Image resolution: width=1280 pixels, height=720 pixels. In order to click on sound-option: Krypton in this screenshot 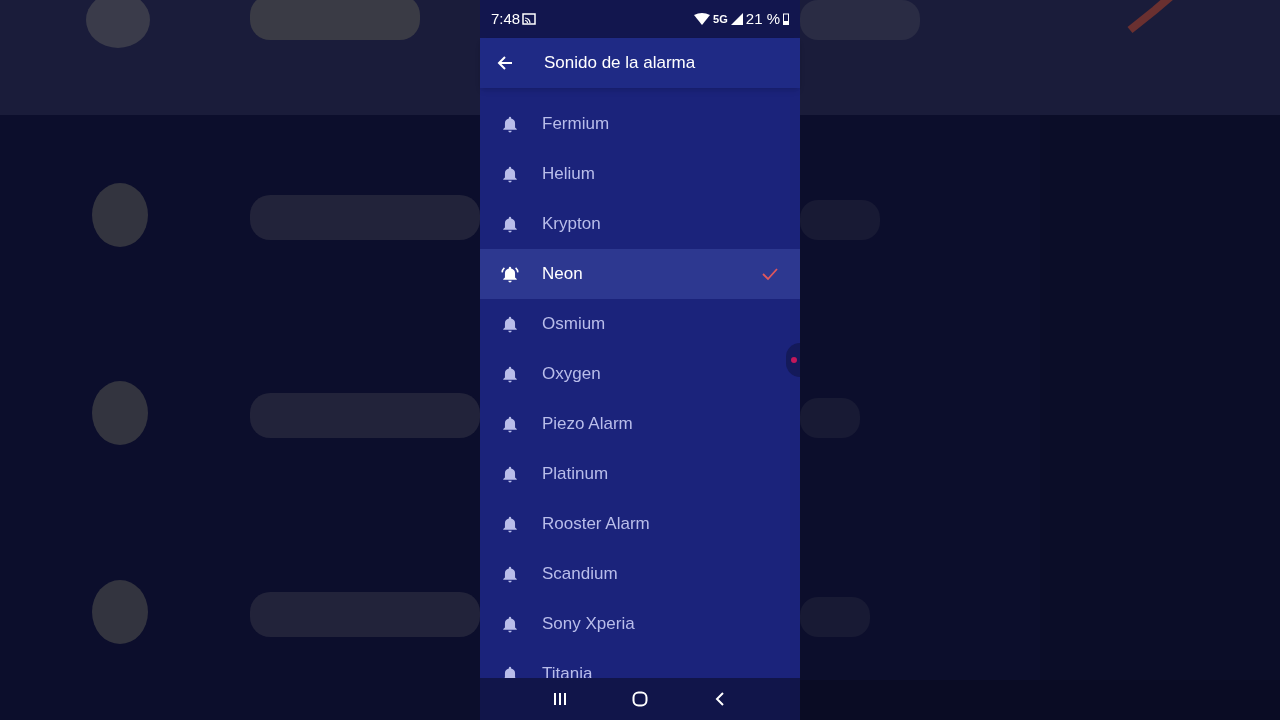, I will do `click(640, 224)`.